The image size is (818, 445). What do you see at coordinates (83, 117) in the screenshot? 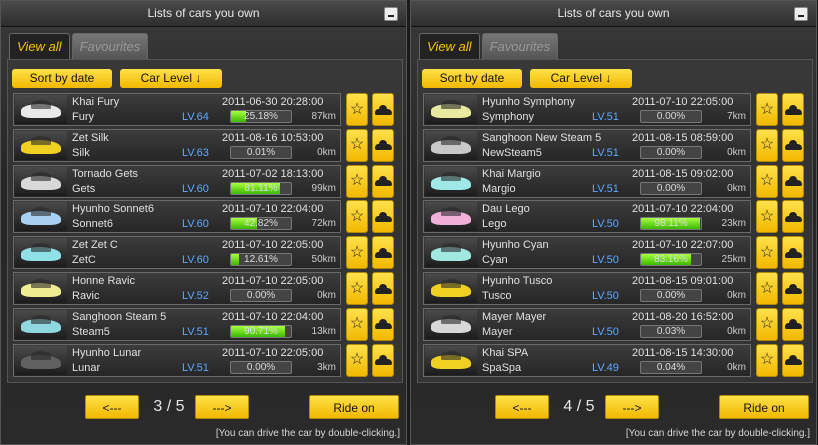
I see `car-short-name: Fury` at bounding box center [83, 117].